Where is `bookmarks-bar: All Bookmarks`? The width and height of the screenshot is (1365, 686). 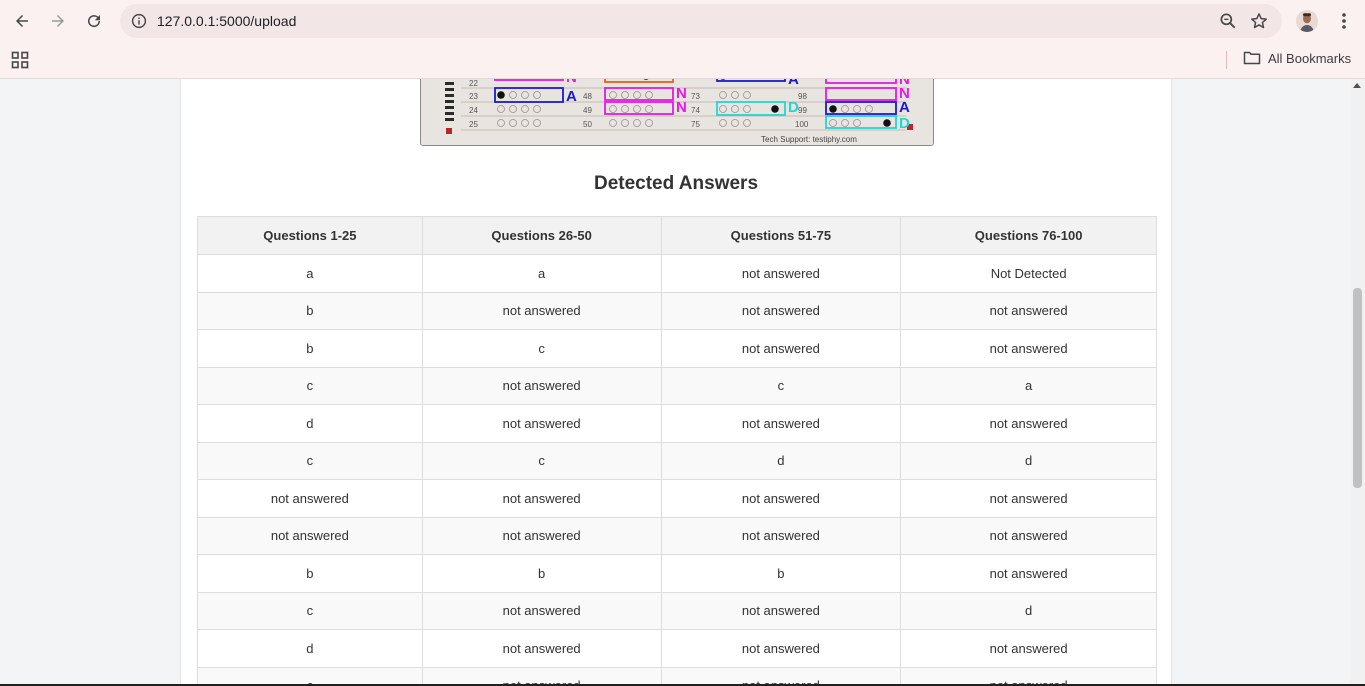
bookmarks-bar: All Bookmarks is located at coordinates (682, 60).